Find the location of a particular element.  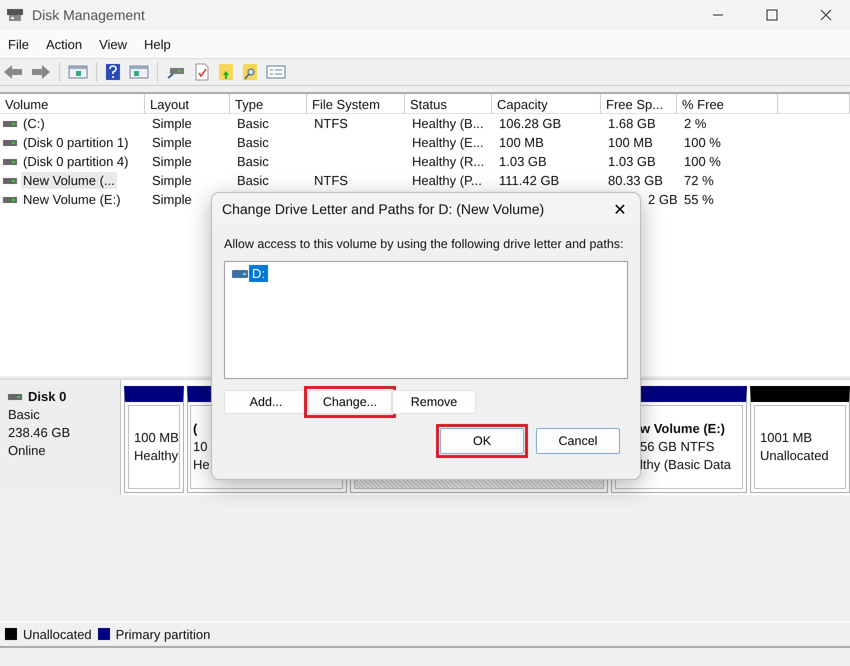

column-header: Layout is located at coordinates (187, 104).